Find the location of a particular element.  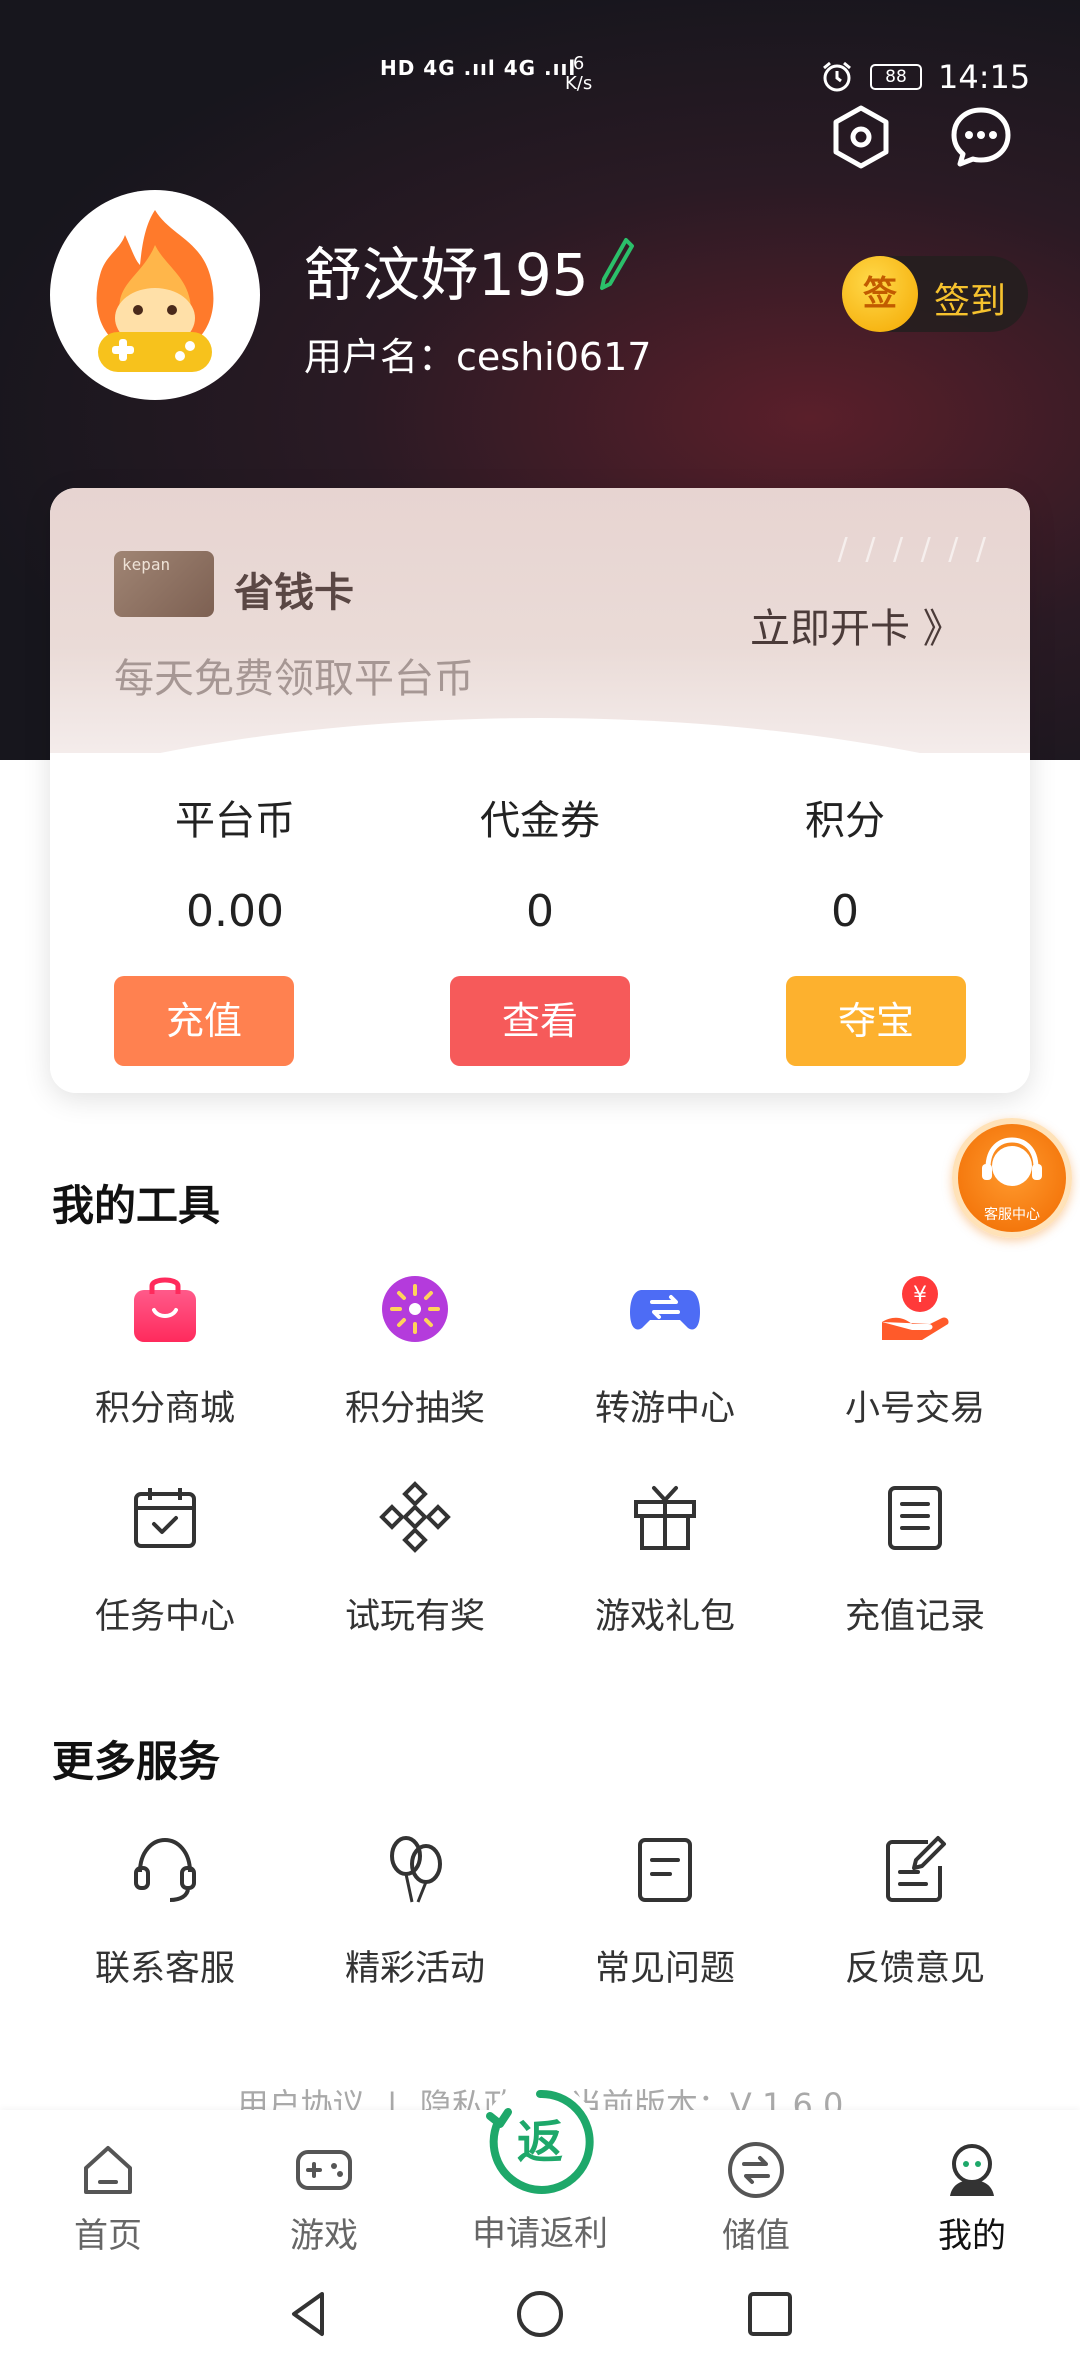

flame-mascot-icon is located at coordinates (155, 291).